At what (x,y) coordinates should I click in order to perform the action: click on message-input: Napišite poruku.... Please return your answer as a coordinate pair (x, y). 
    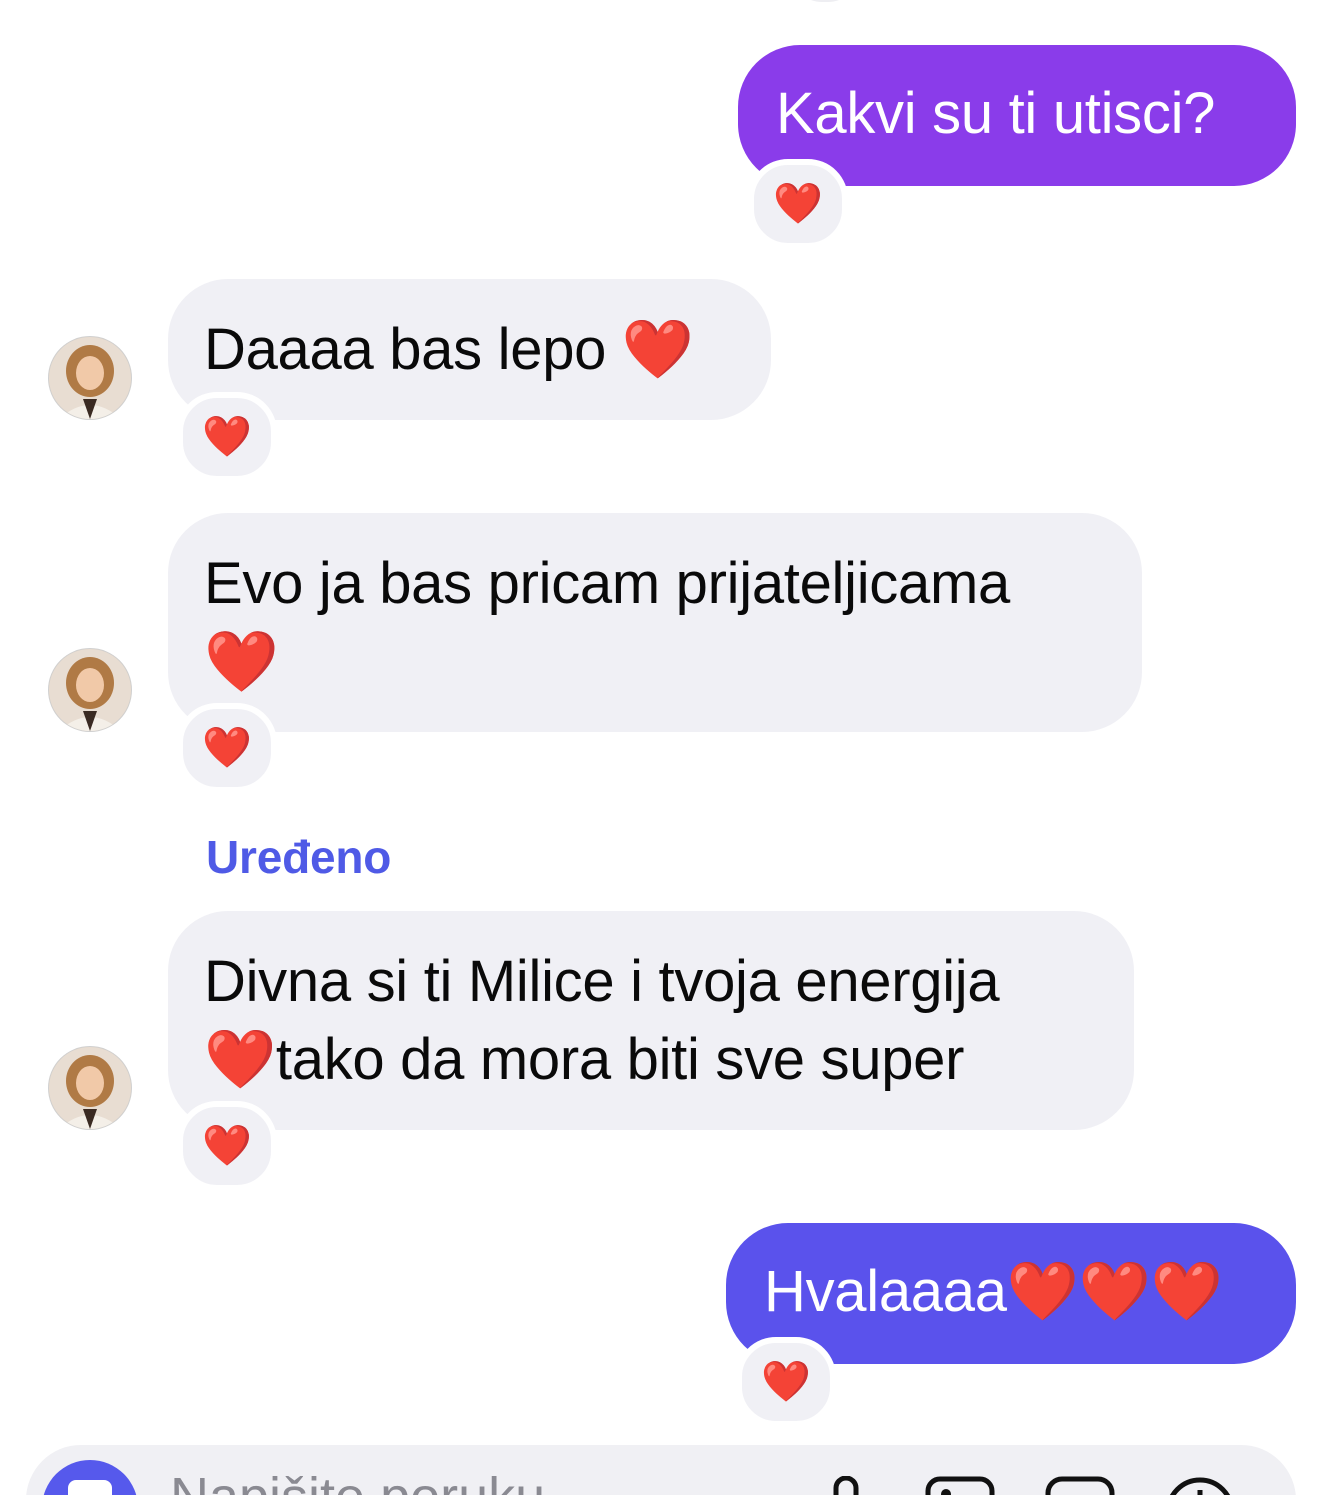
    Looking at the image, I should click on (380, 1480).